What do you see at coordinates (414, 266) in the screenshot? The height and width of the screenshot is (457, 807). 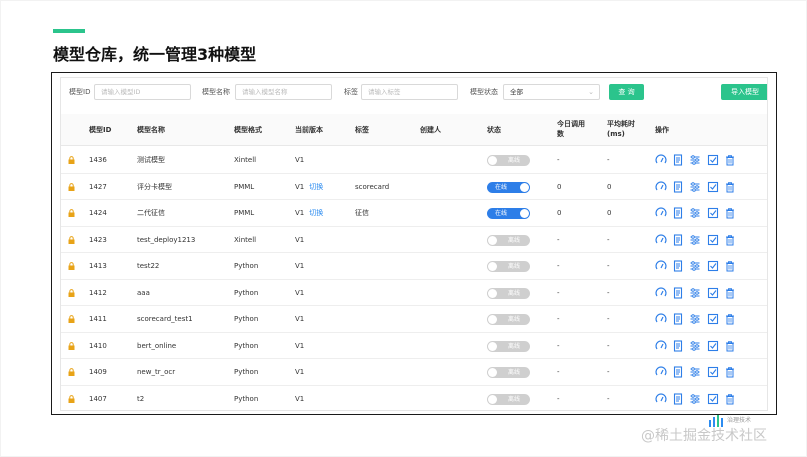 I see `table-row: 1413 test22 Python V1 离线 - -` at bounding box center [414, 266].